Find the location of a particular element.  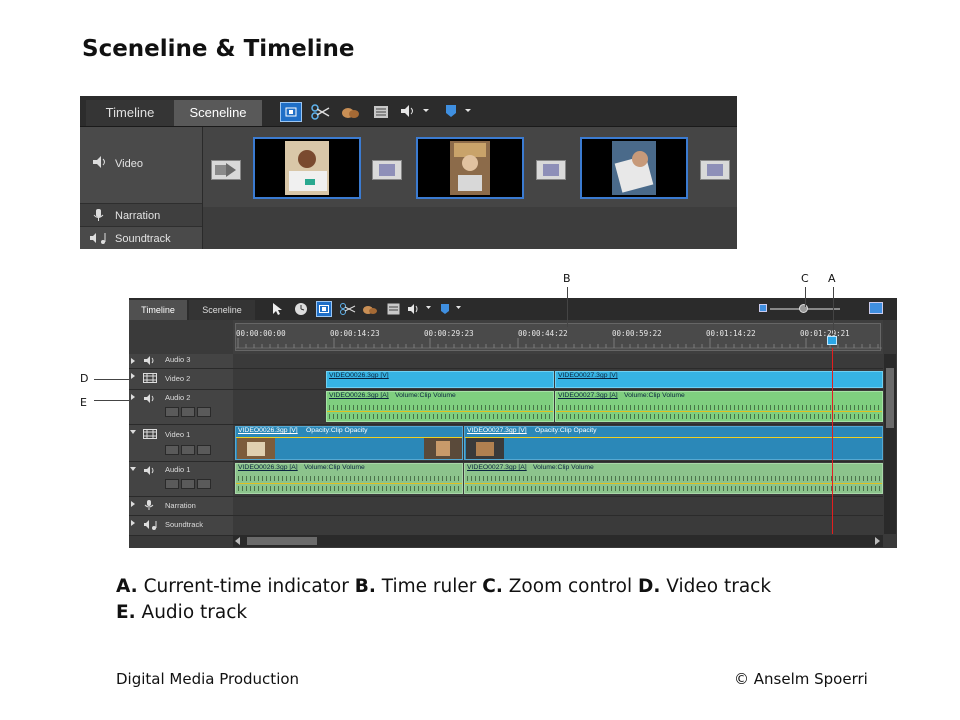

track-header-audio3: Audio 3 is located at coordinates (181, 361).